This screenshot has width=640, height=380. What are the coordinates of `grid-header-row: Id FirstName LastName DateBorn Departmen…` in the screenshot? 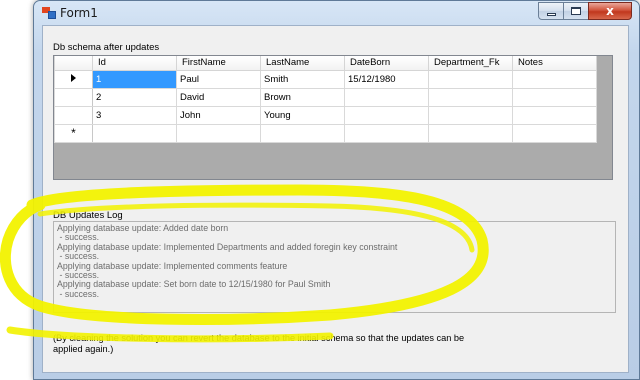 It's located at (325, 63).